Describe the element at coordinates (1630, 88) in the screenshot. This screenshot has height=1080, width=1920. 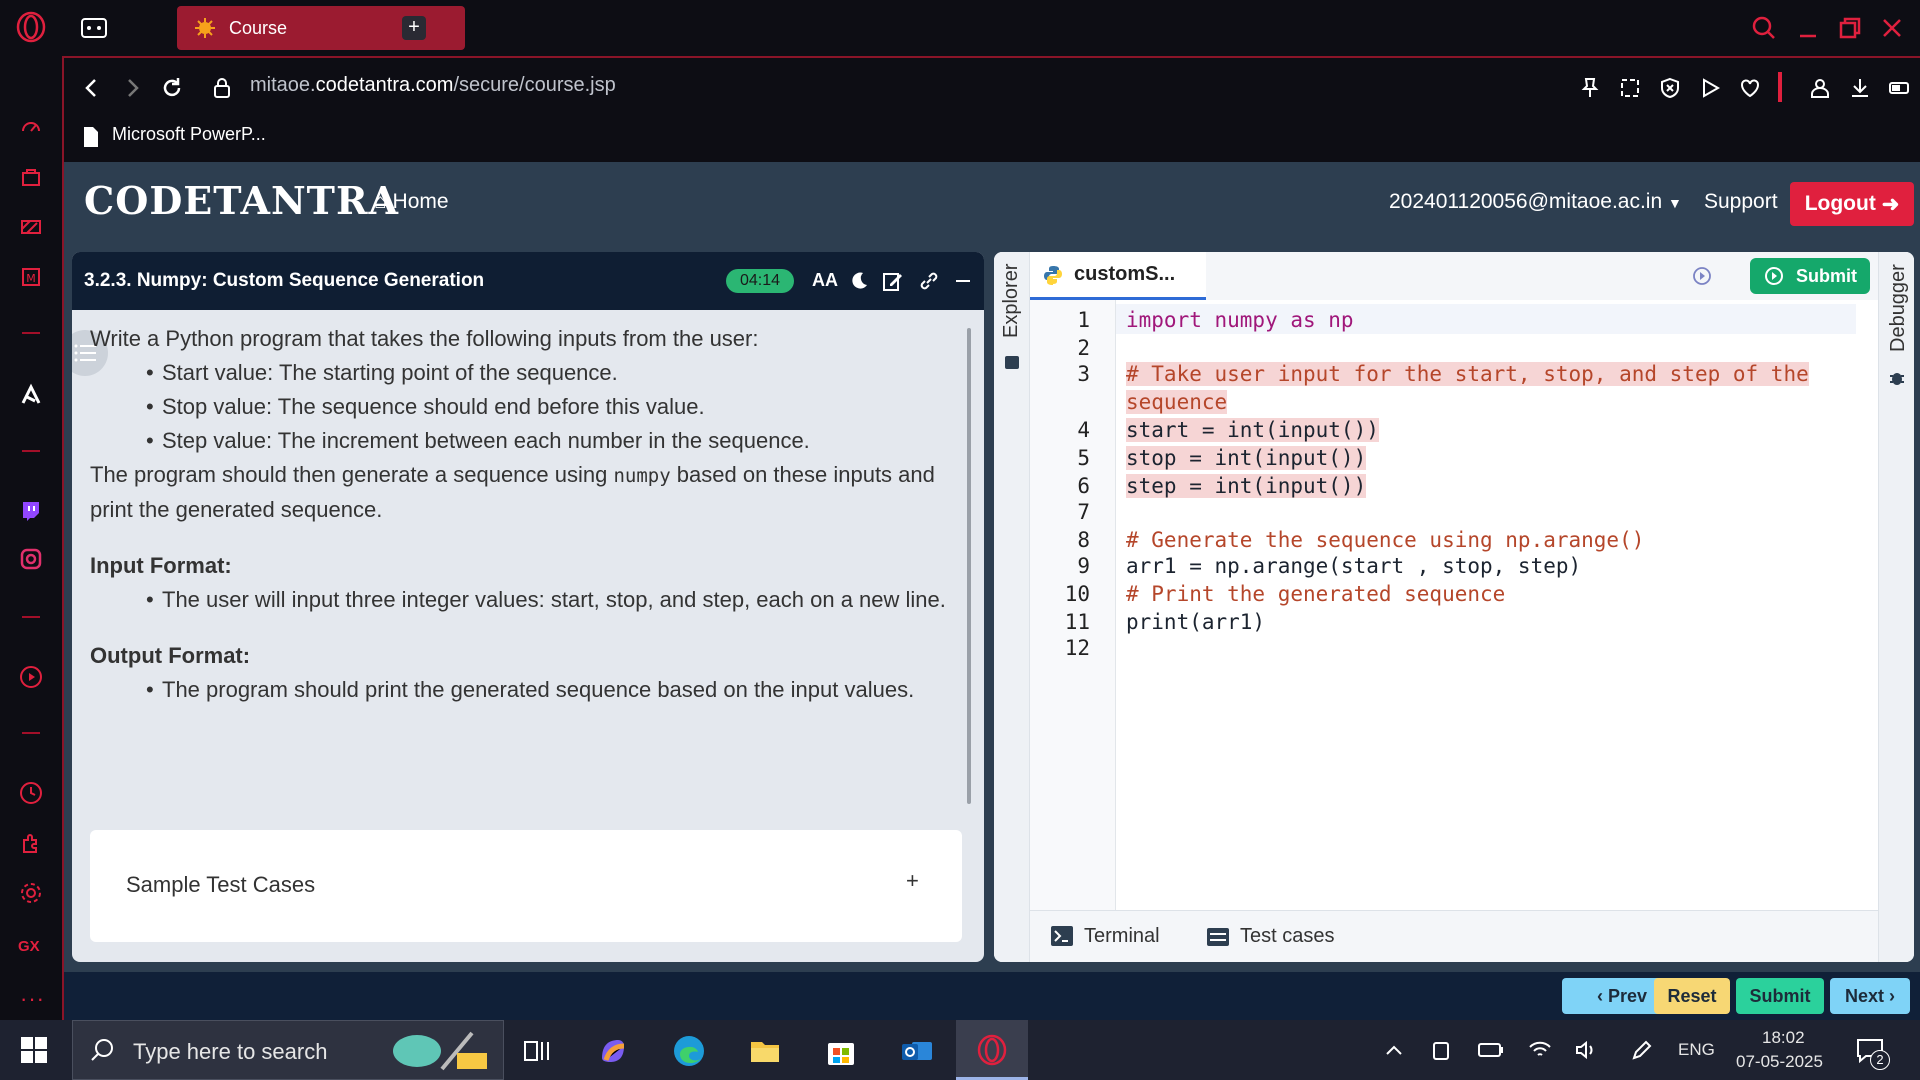
I see `snapshot-icon` at that location.